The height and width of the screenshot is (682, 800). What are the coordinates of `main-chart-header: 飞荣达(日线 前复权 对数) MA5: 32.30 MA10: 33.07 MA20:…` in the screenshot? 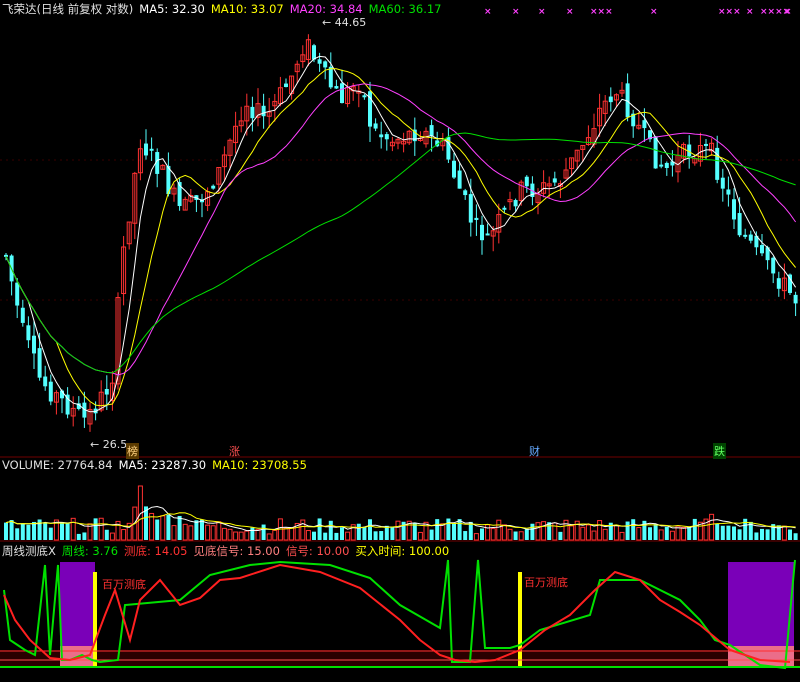 It's located at (224, 9).